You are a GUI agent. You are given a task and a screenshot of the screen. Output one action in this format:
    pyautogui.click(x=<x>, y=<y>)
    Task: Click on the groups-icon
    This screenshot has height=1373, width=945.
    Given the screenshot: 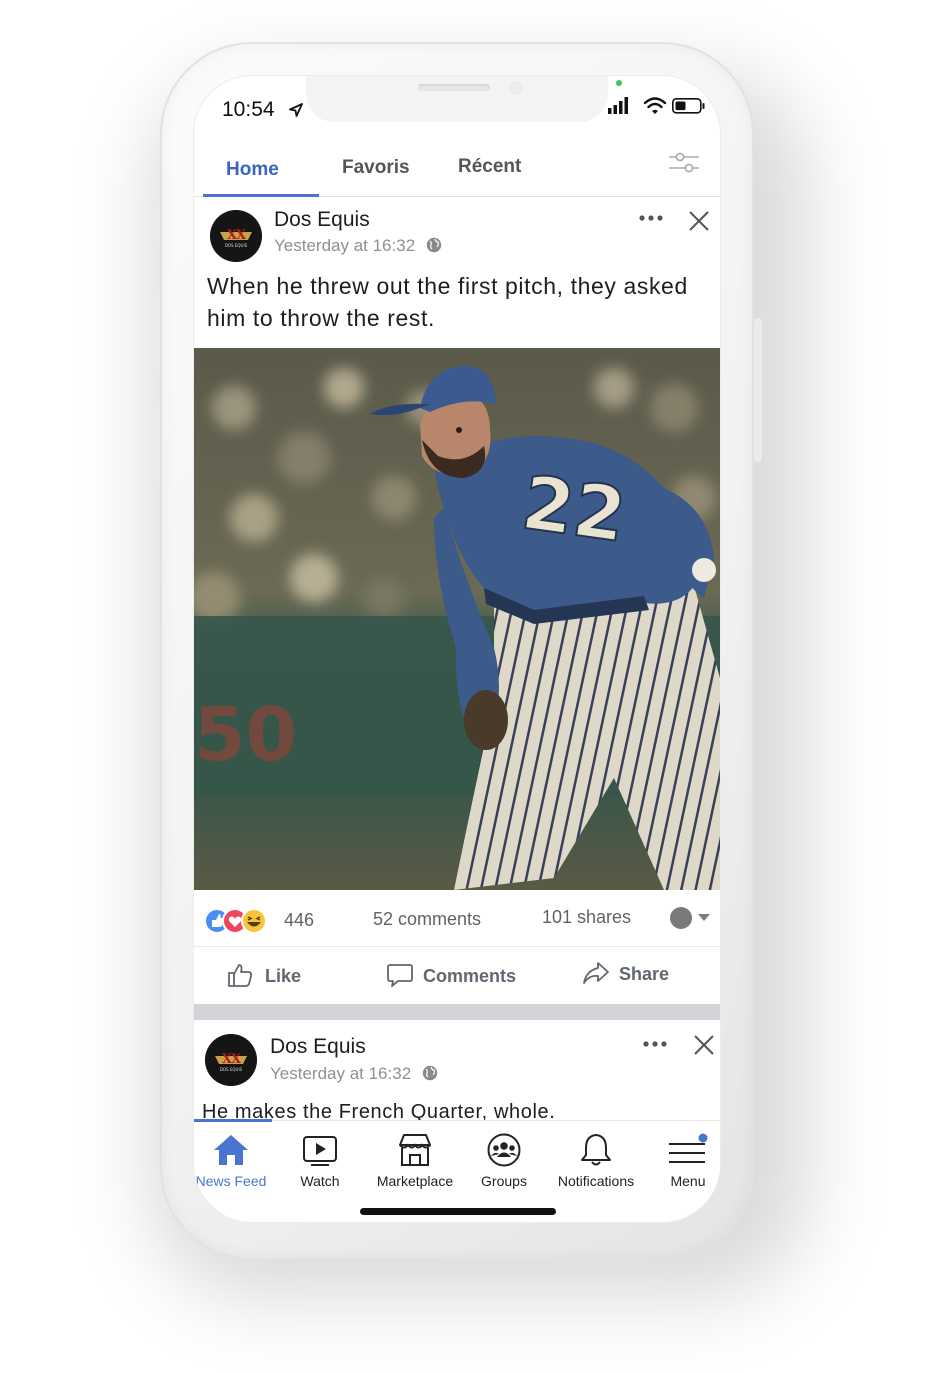 What is the action you would take?
    pyautogui.click(x=504, y=1150)
    